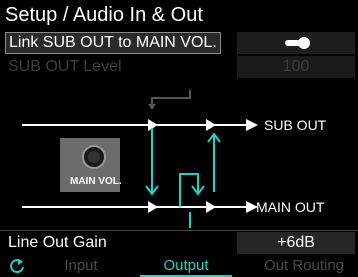 This screenshot has width=358, height=277. Describe the element at coordinates (65, 66) in the screenshot. I see `sub-out-level-label: SUB OUT Level` at that location.